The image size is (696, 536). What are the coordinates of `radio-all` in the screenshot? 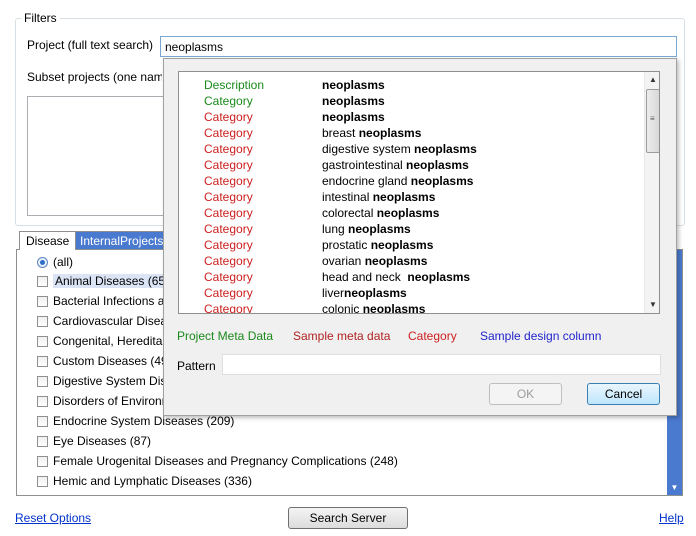 It's located at (42, 262).